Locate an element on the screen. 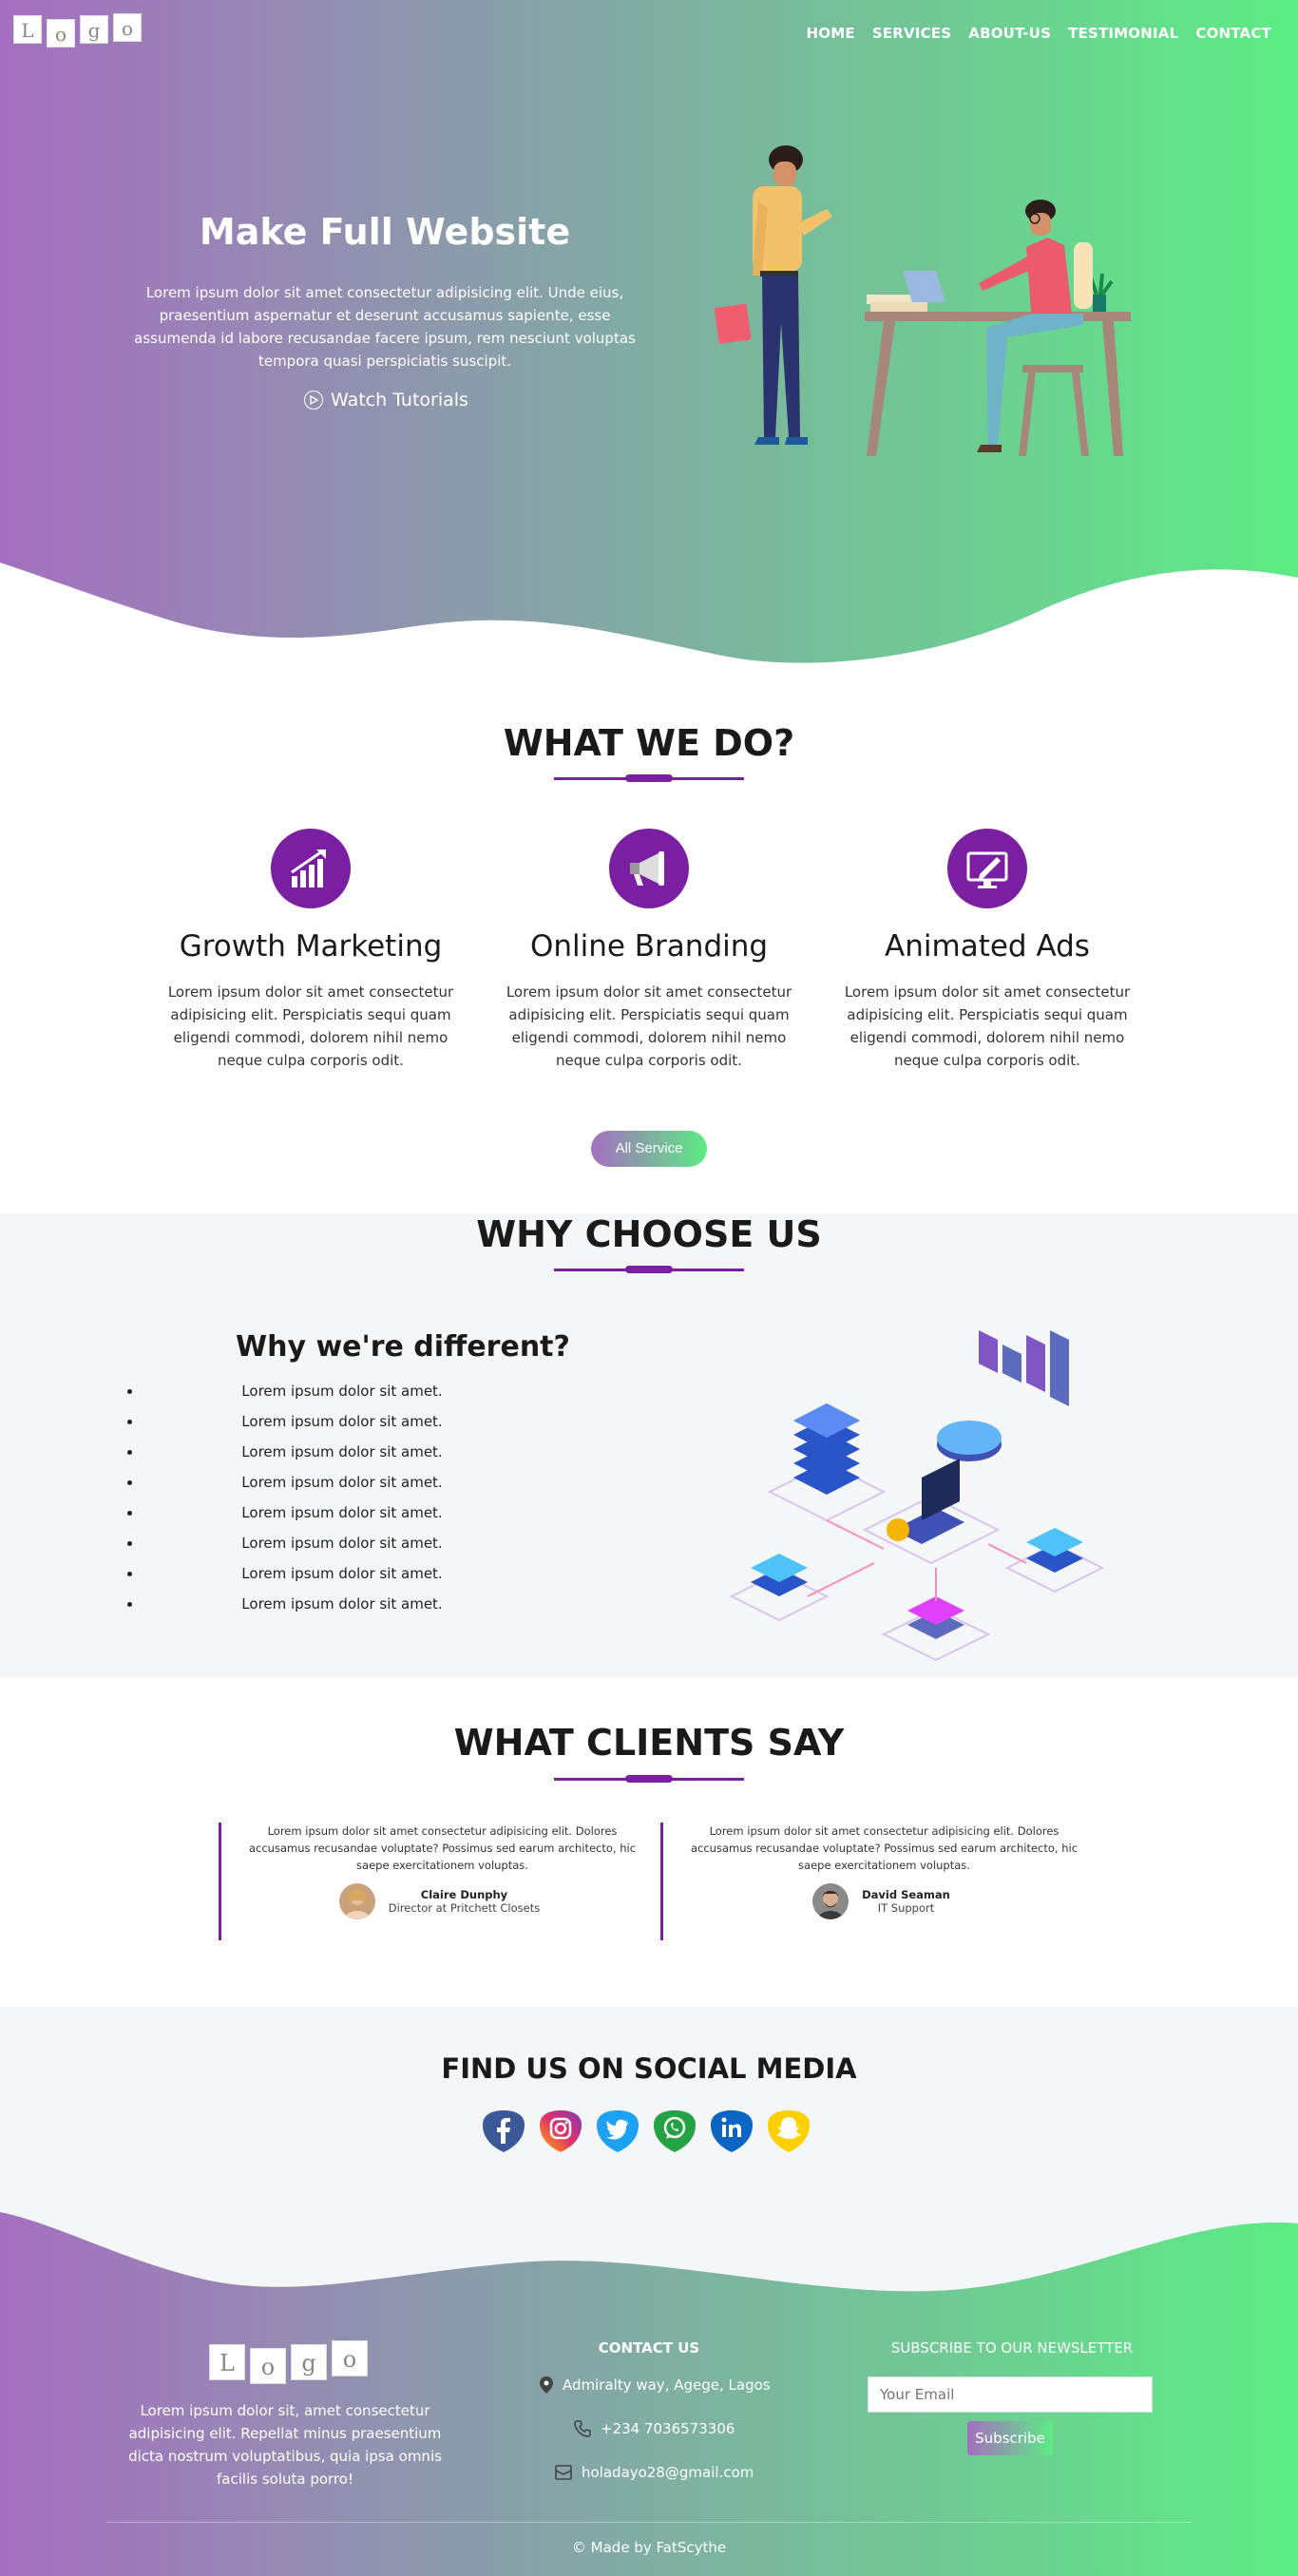 The width and height of the screenshot is (1298, 2576). footer-divider is located at coordinates (649, 2522).